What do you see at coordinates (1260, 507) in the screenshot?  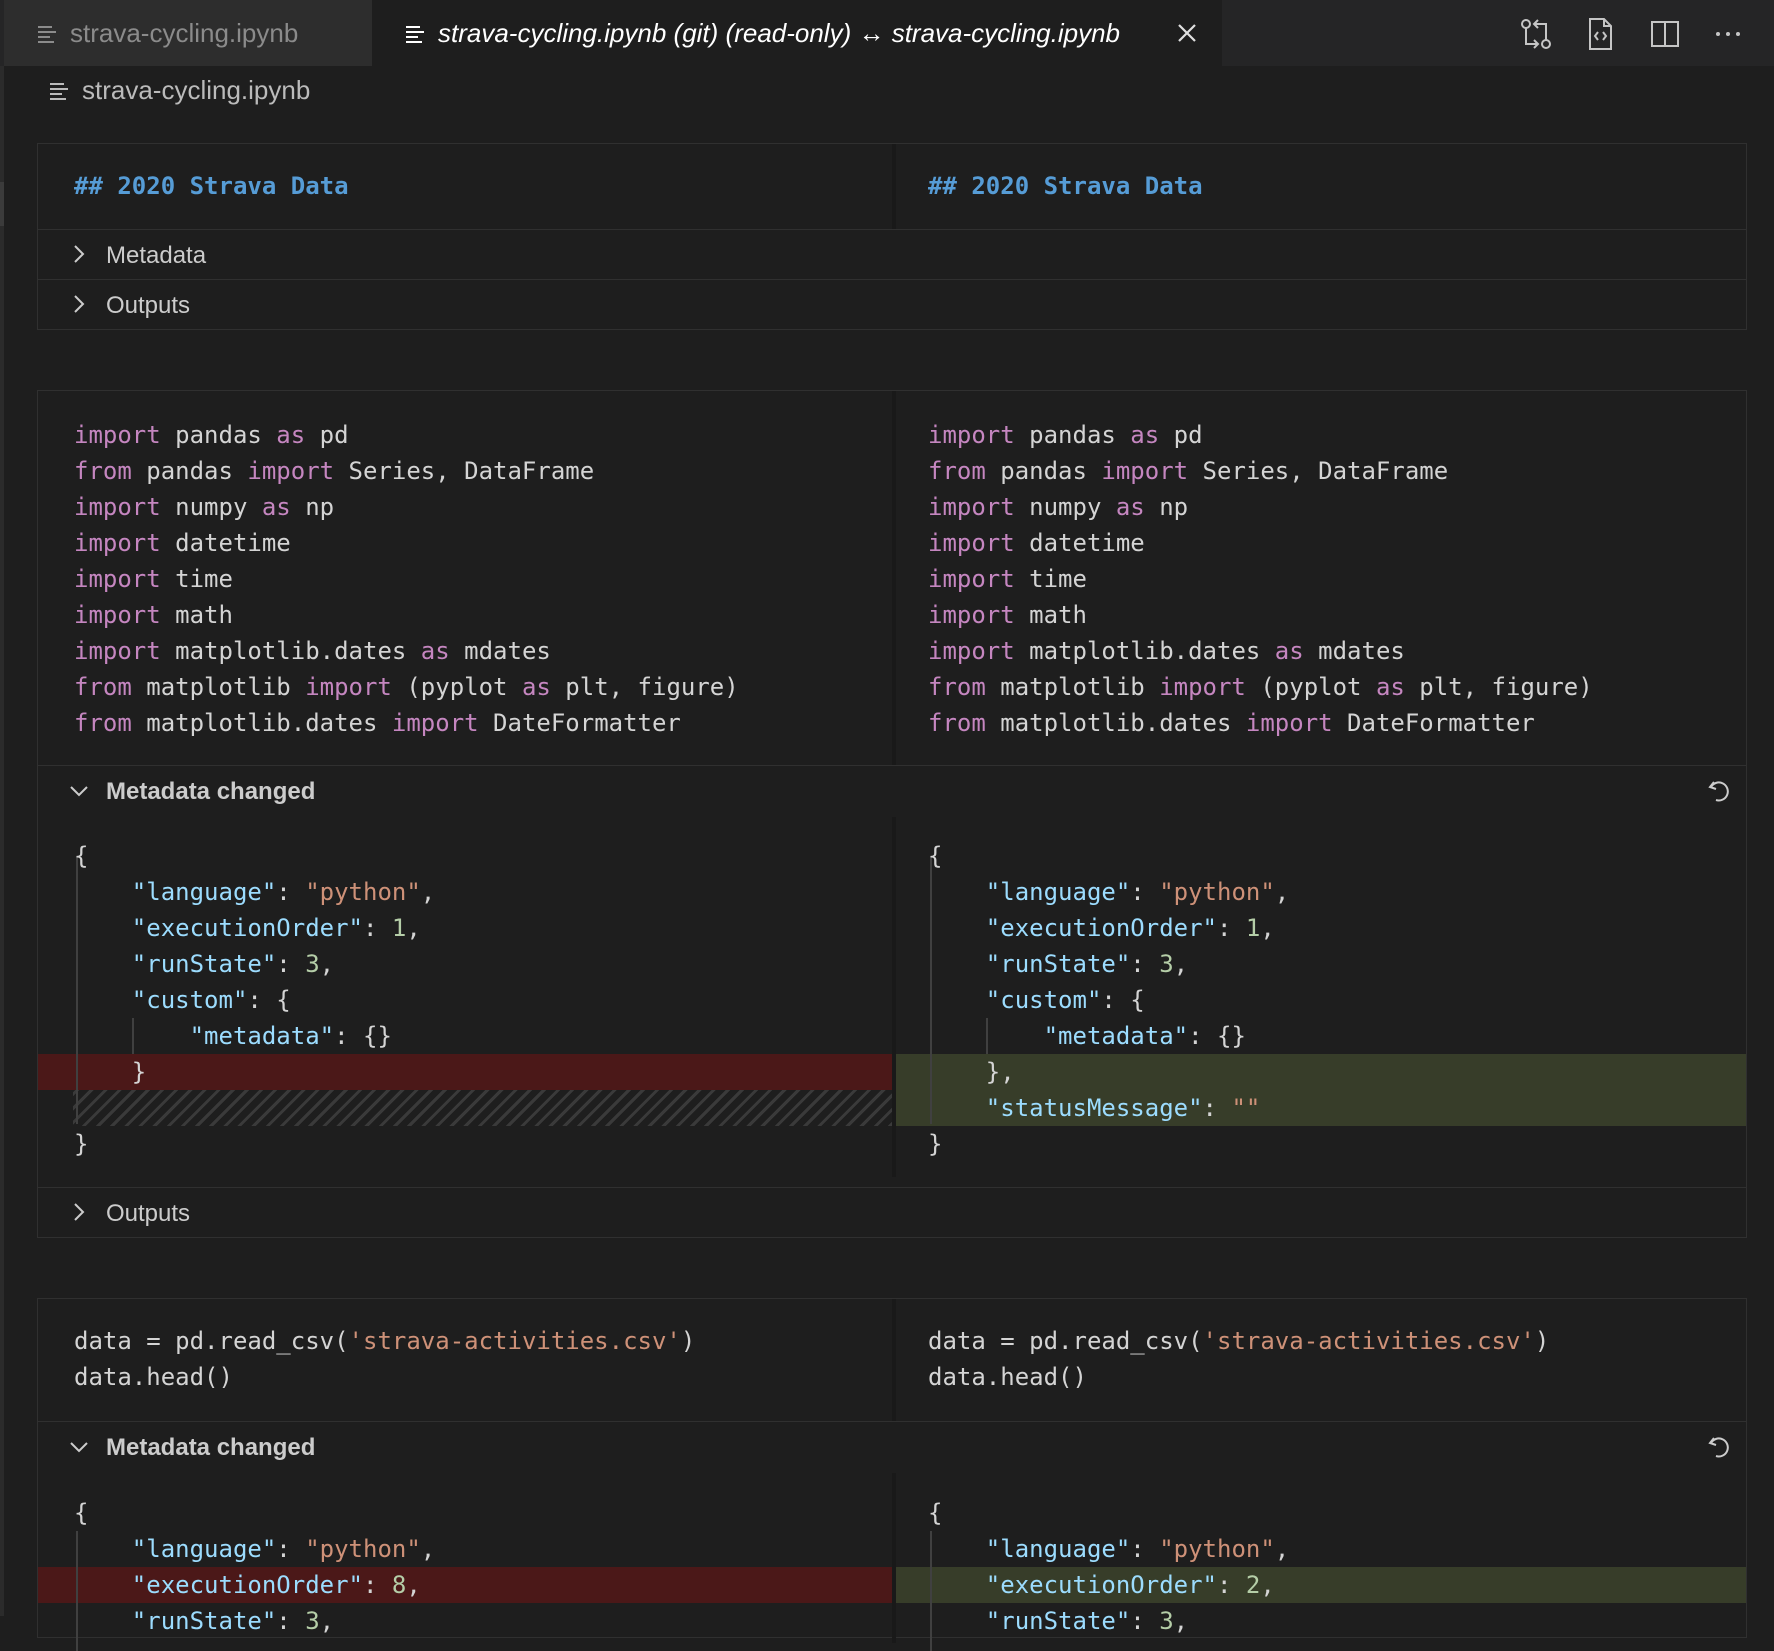 I see `code-line: import numpy as np` at bounding box center [1260, 507].